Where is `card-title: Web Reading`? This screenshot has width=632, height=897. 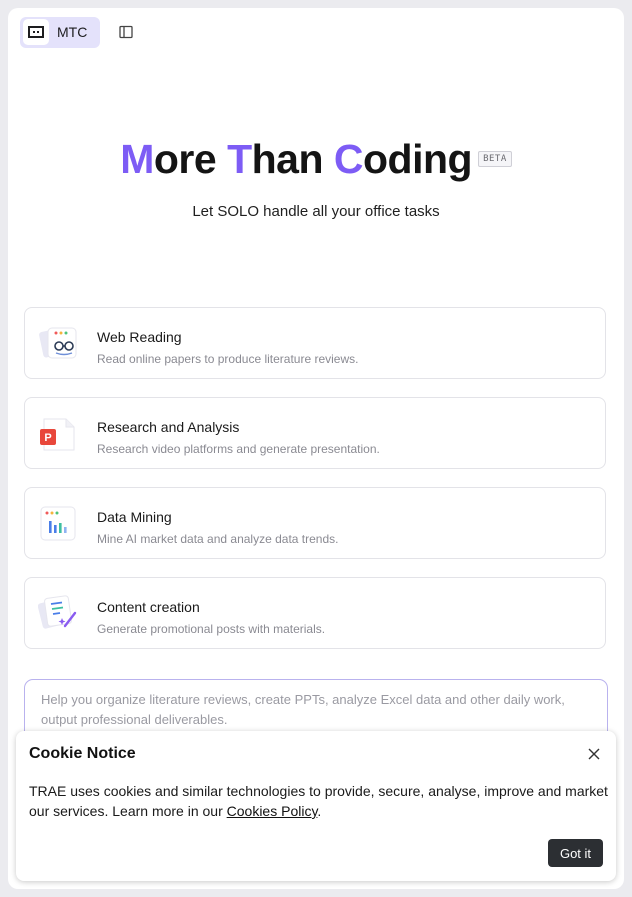 card-title: Web Reading is located at coordinates (139, 337).